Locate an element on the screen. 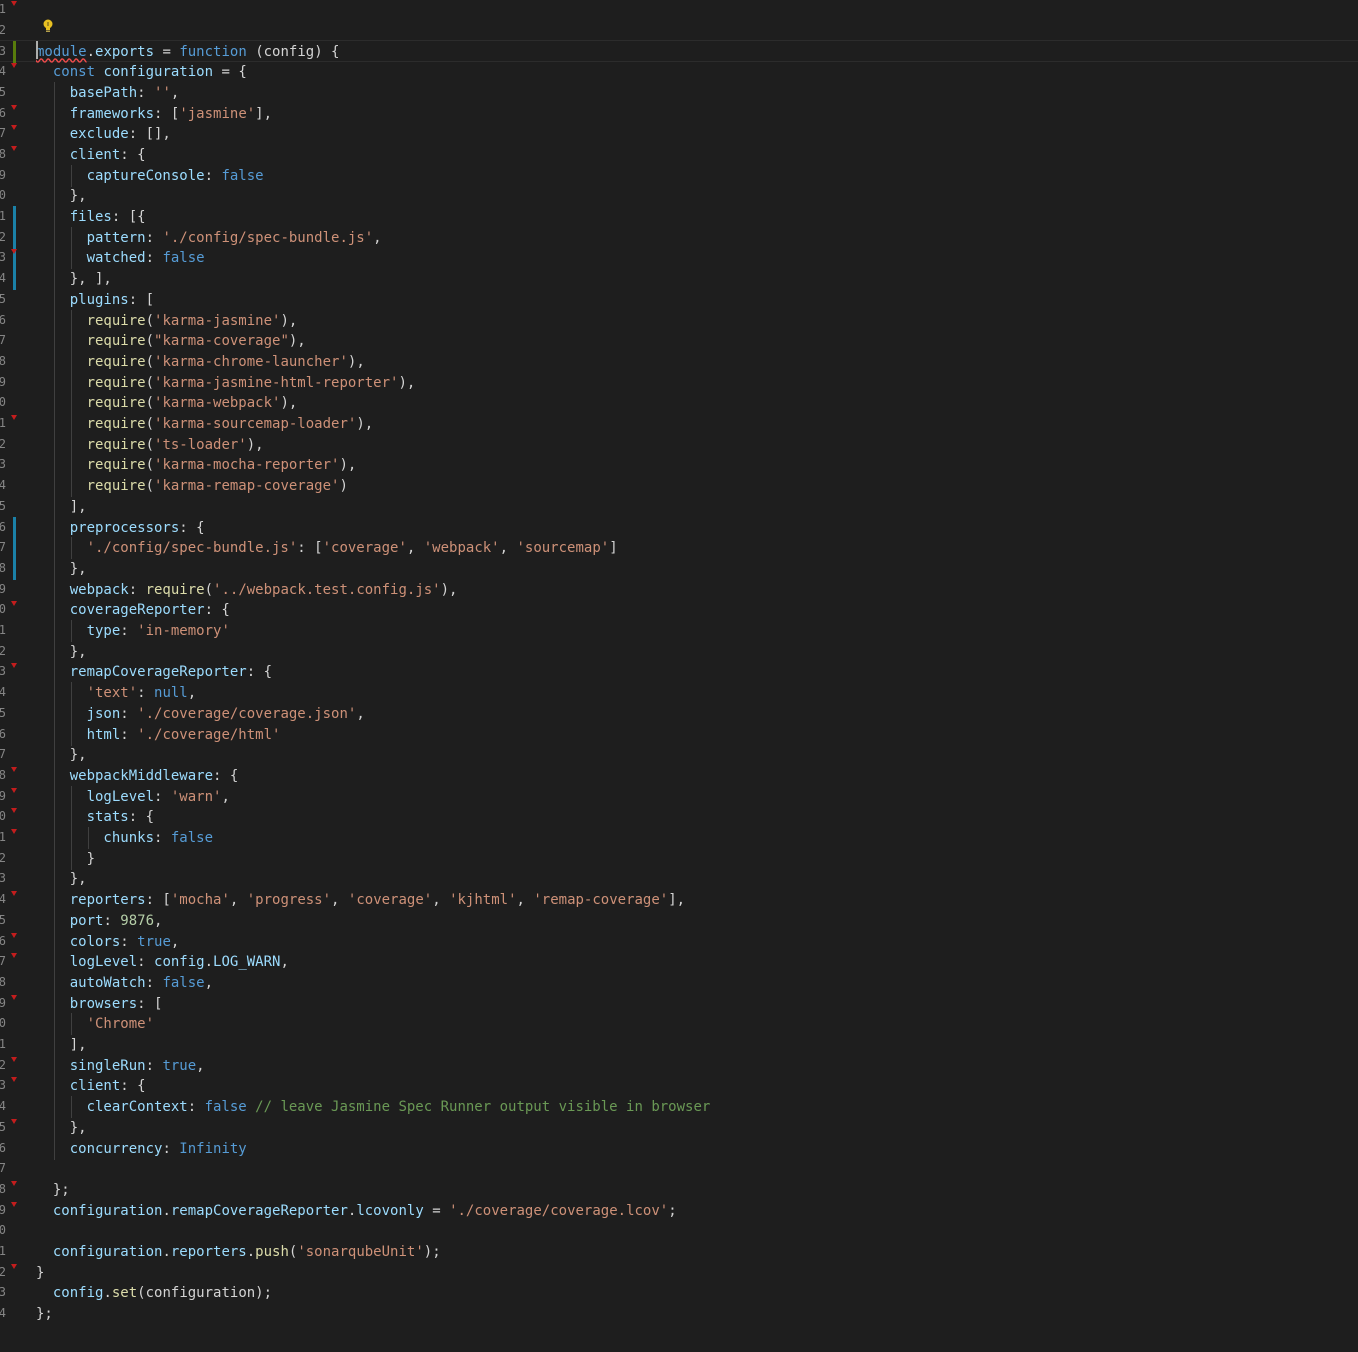  code-line: 4 'text': null, is located at coordinates (679, 693).